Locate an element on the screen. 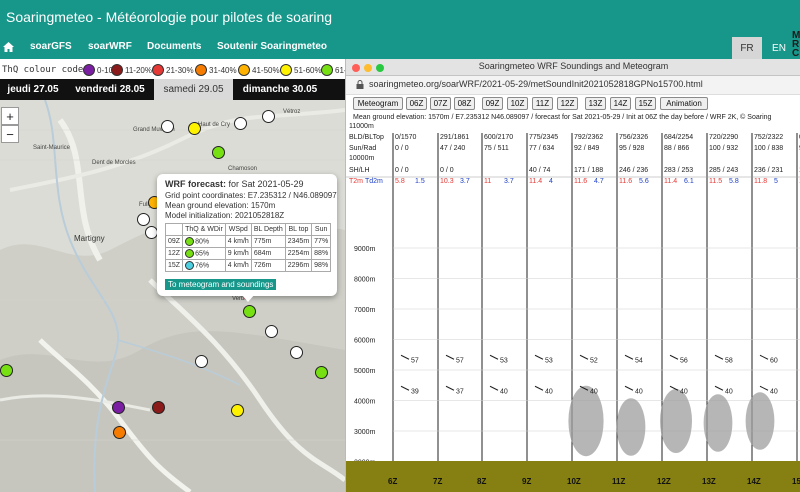 The height and width of the screenshot is (492, 800). thq-marker-selected is located at coordinates (249, 311).